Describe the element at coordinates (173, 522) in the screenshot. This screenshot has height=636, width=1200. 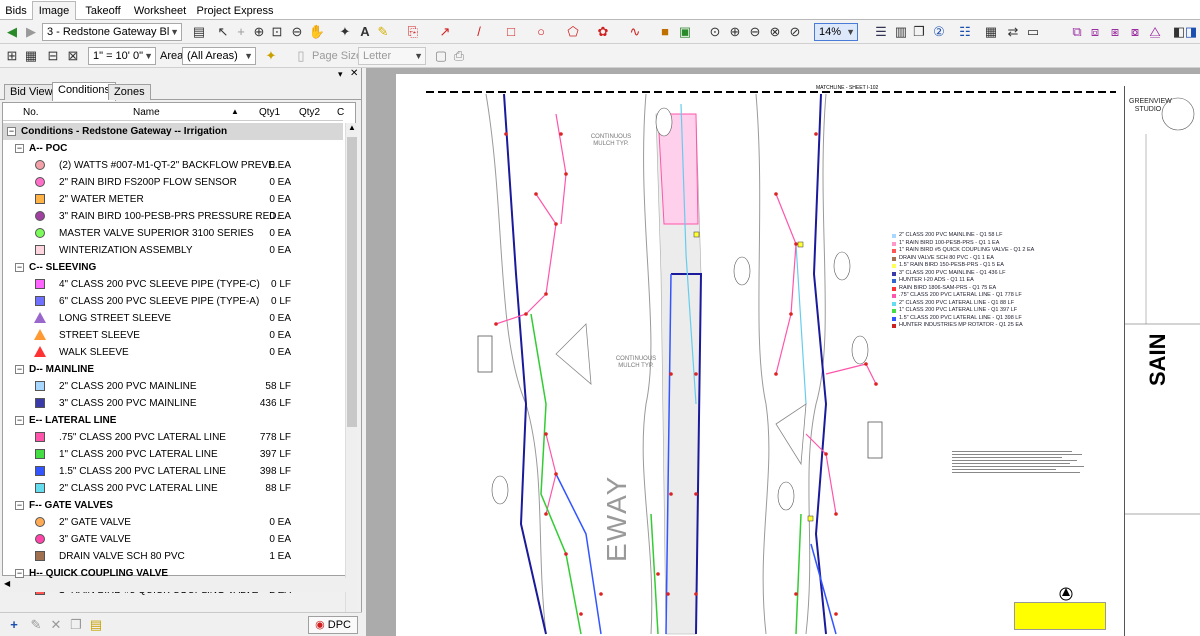
I see `condition-row: 2" GATE VALVE 0 EA` at that location.